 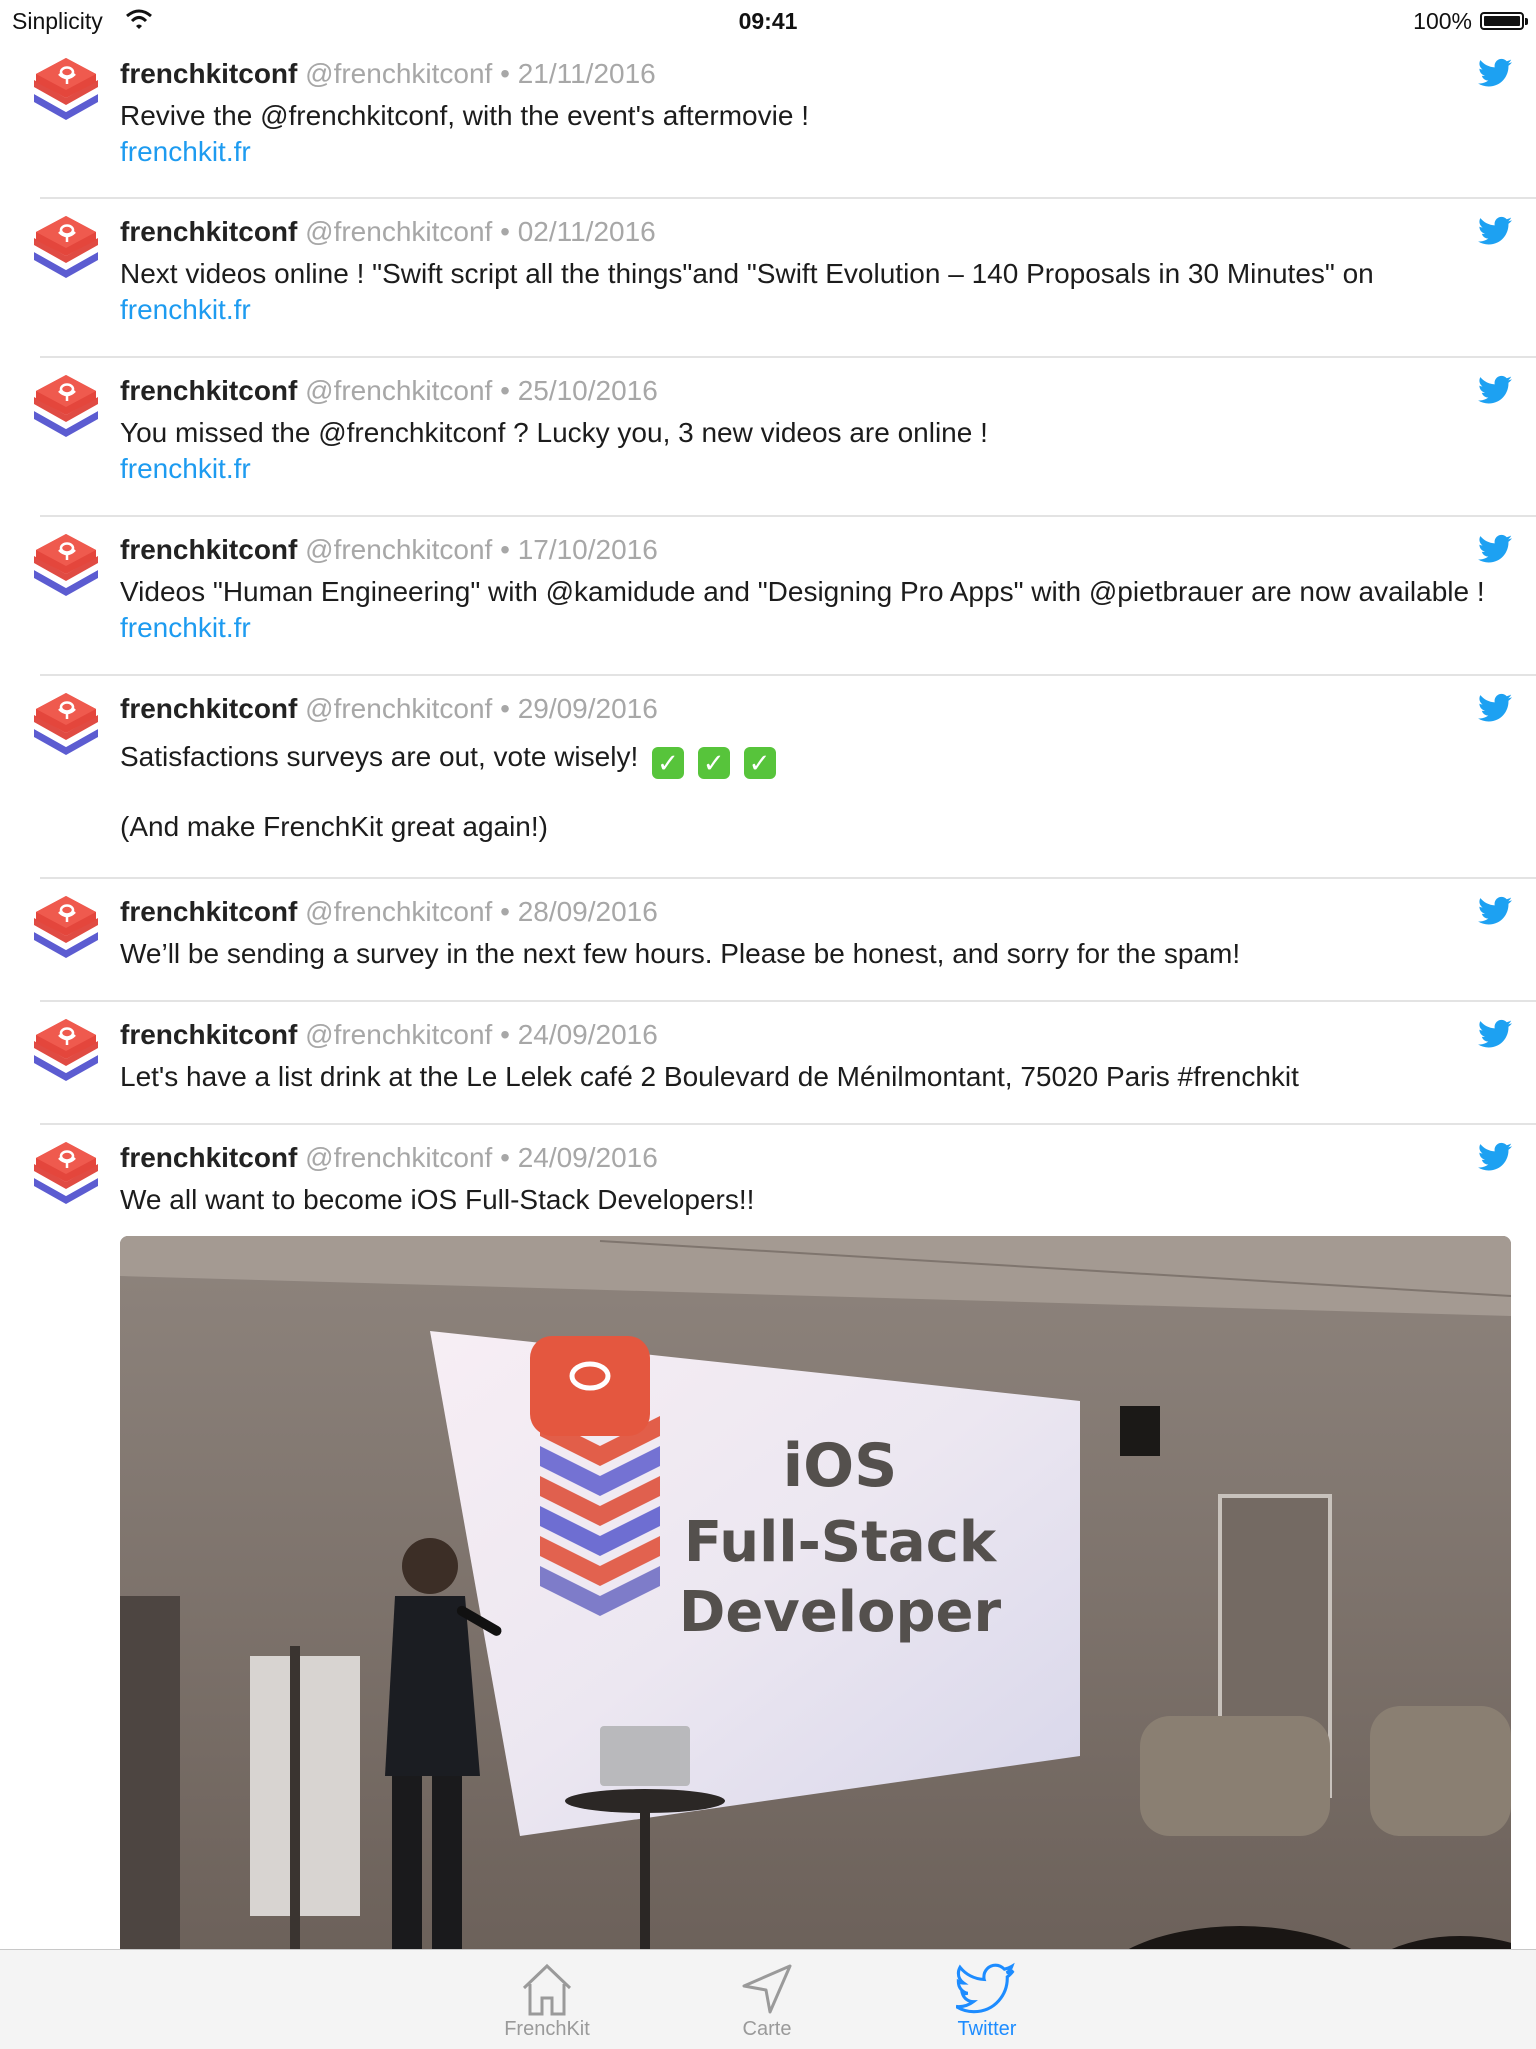 I want to click on slide-line-3: Developer, so click(x=840, y=1612).